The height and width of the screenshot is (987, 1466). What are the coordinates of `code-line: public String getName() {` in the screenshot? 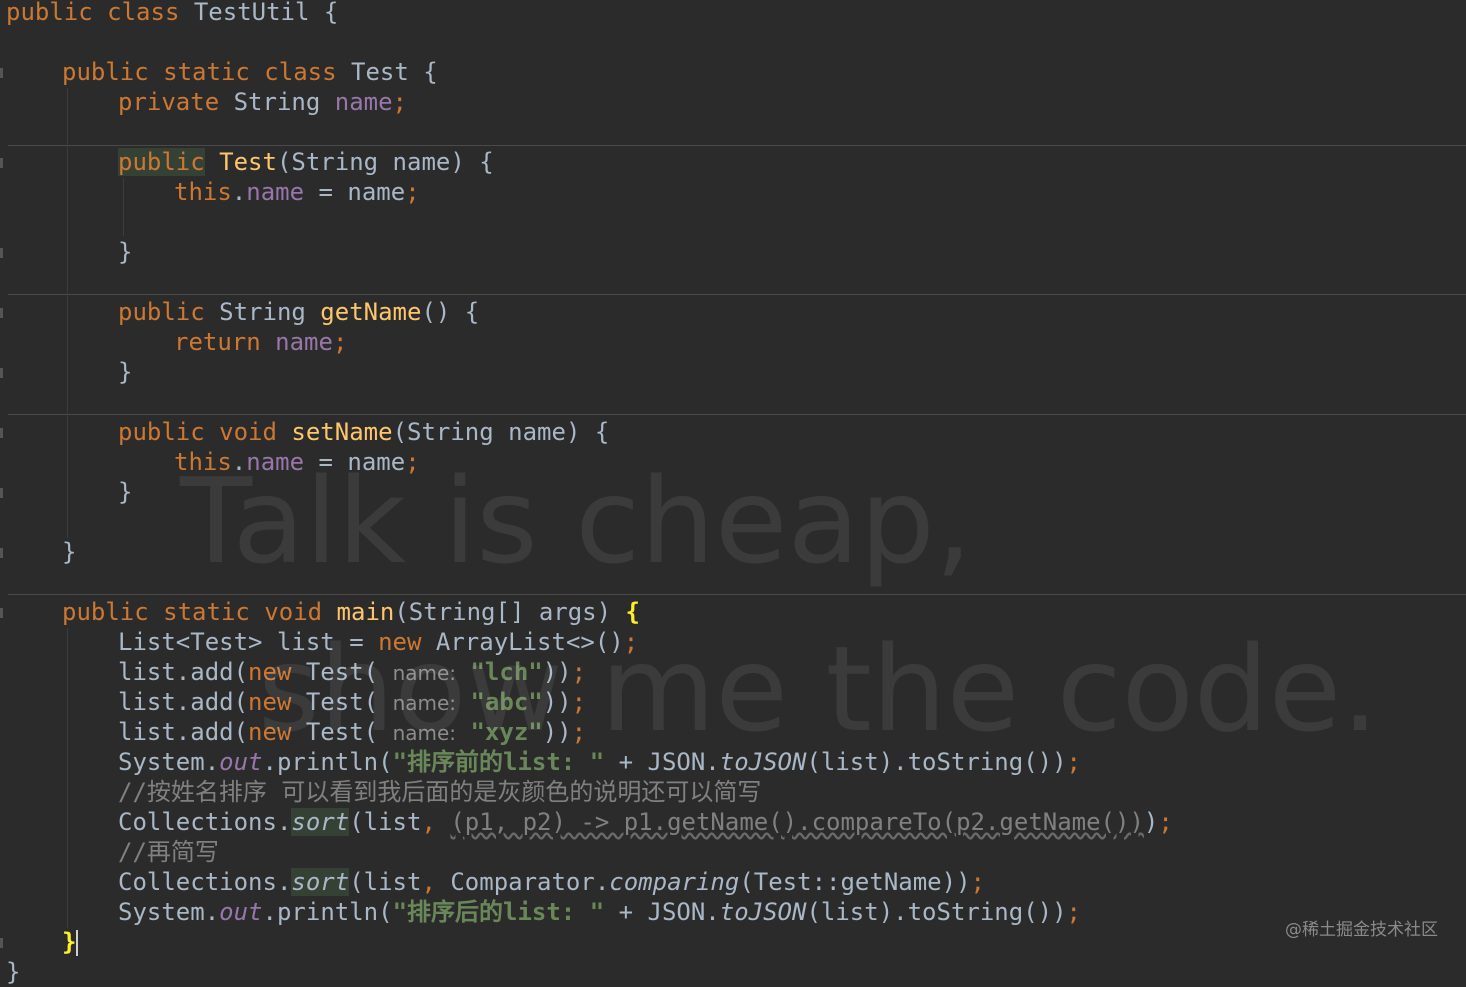 It's located at (733, 312).